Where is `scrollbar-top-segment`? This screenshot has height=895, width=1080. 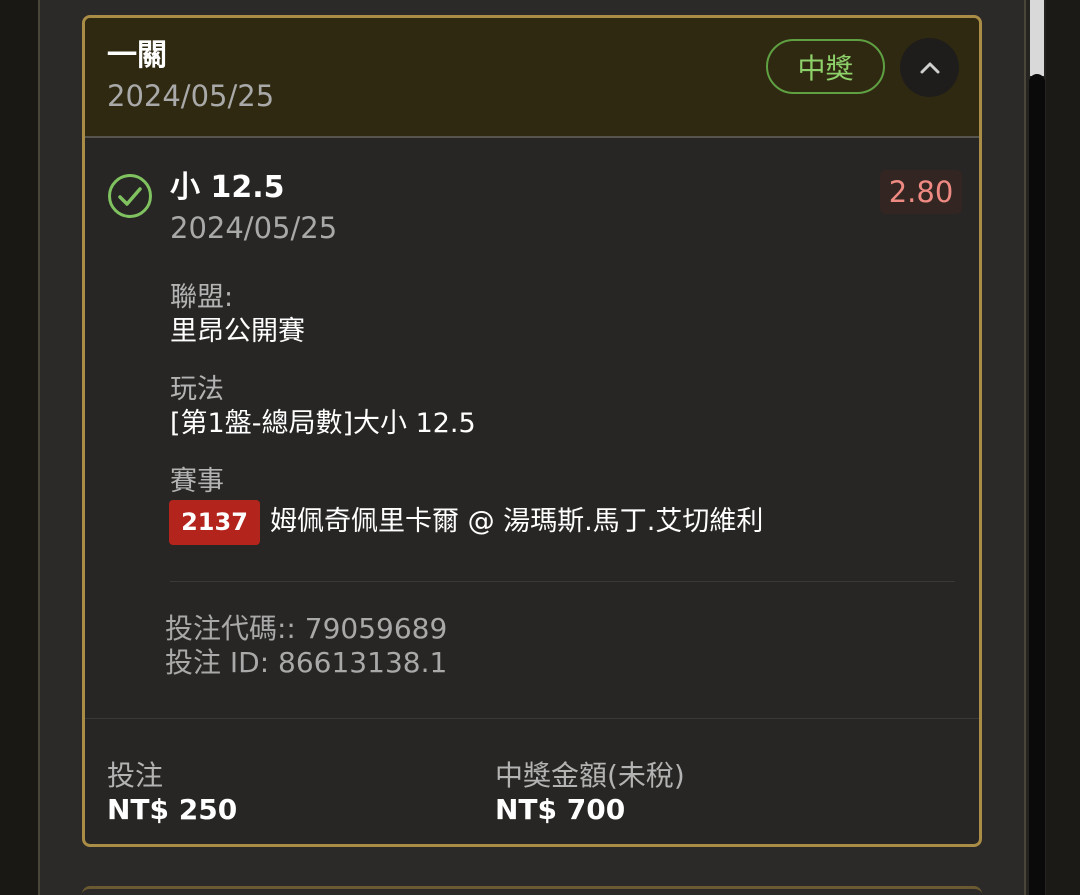 scrollbar-top-segment is located at coordinates (1037, 38).